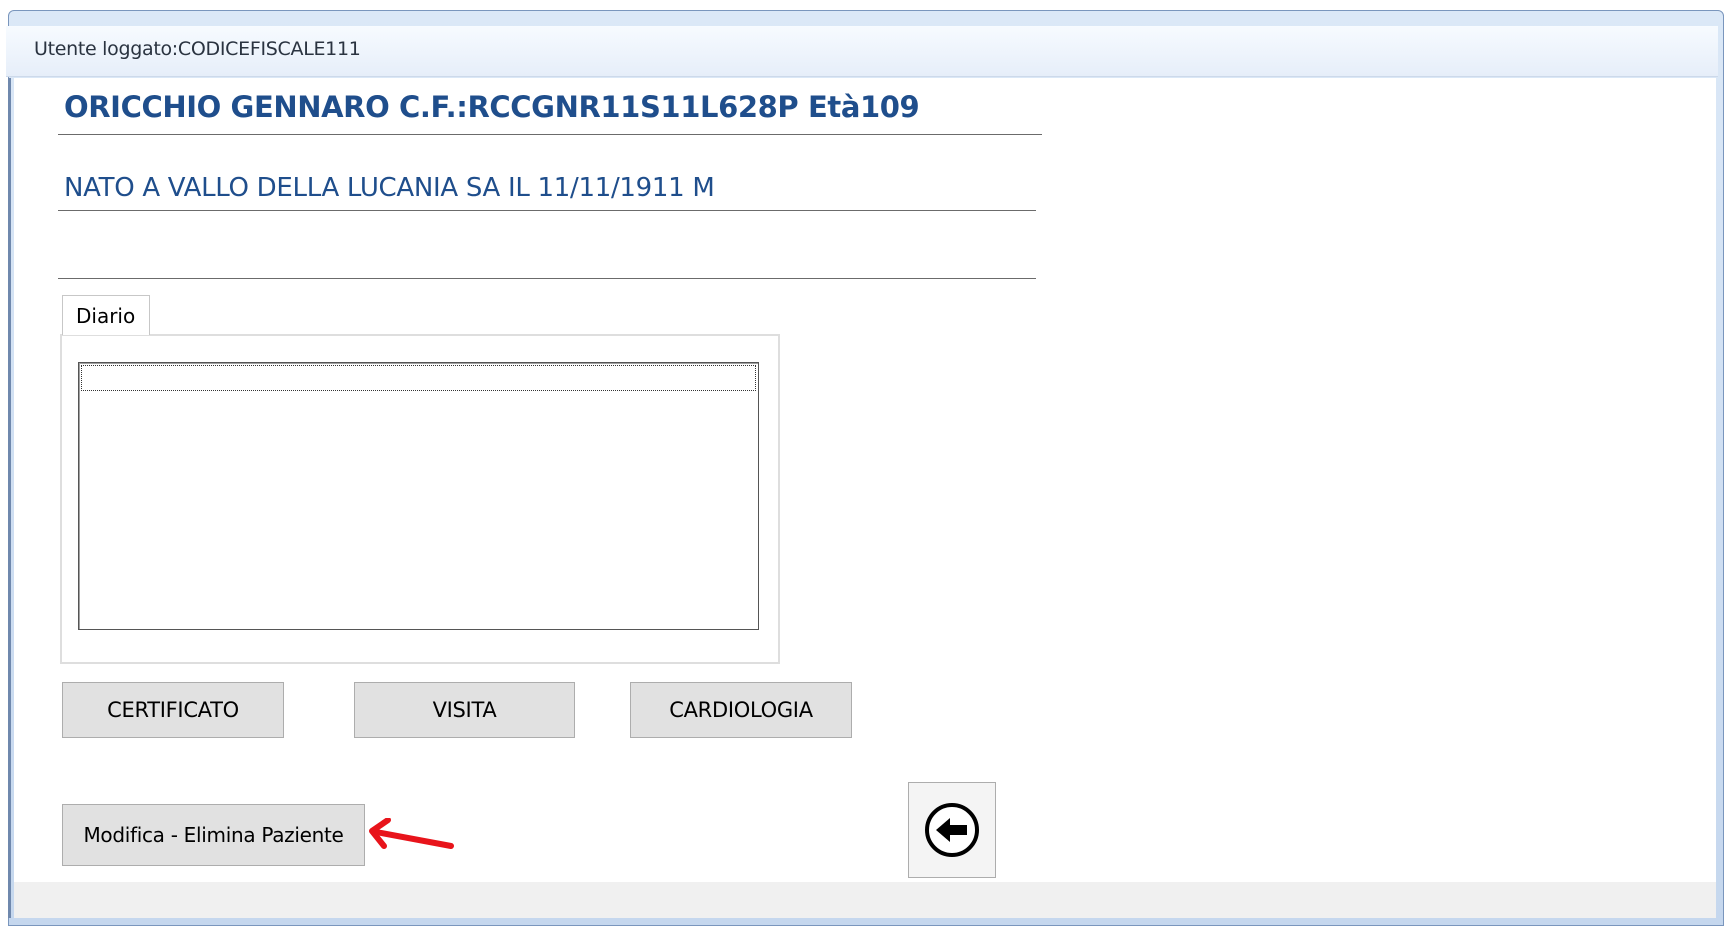 The image size is (1728, 929). Describe the element at coordinates (464, 710) in the screenshot. I see `visita-button: VISITA` at that location.